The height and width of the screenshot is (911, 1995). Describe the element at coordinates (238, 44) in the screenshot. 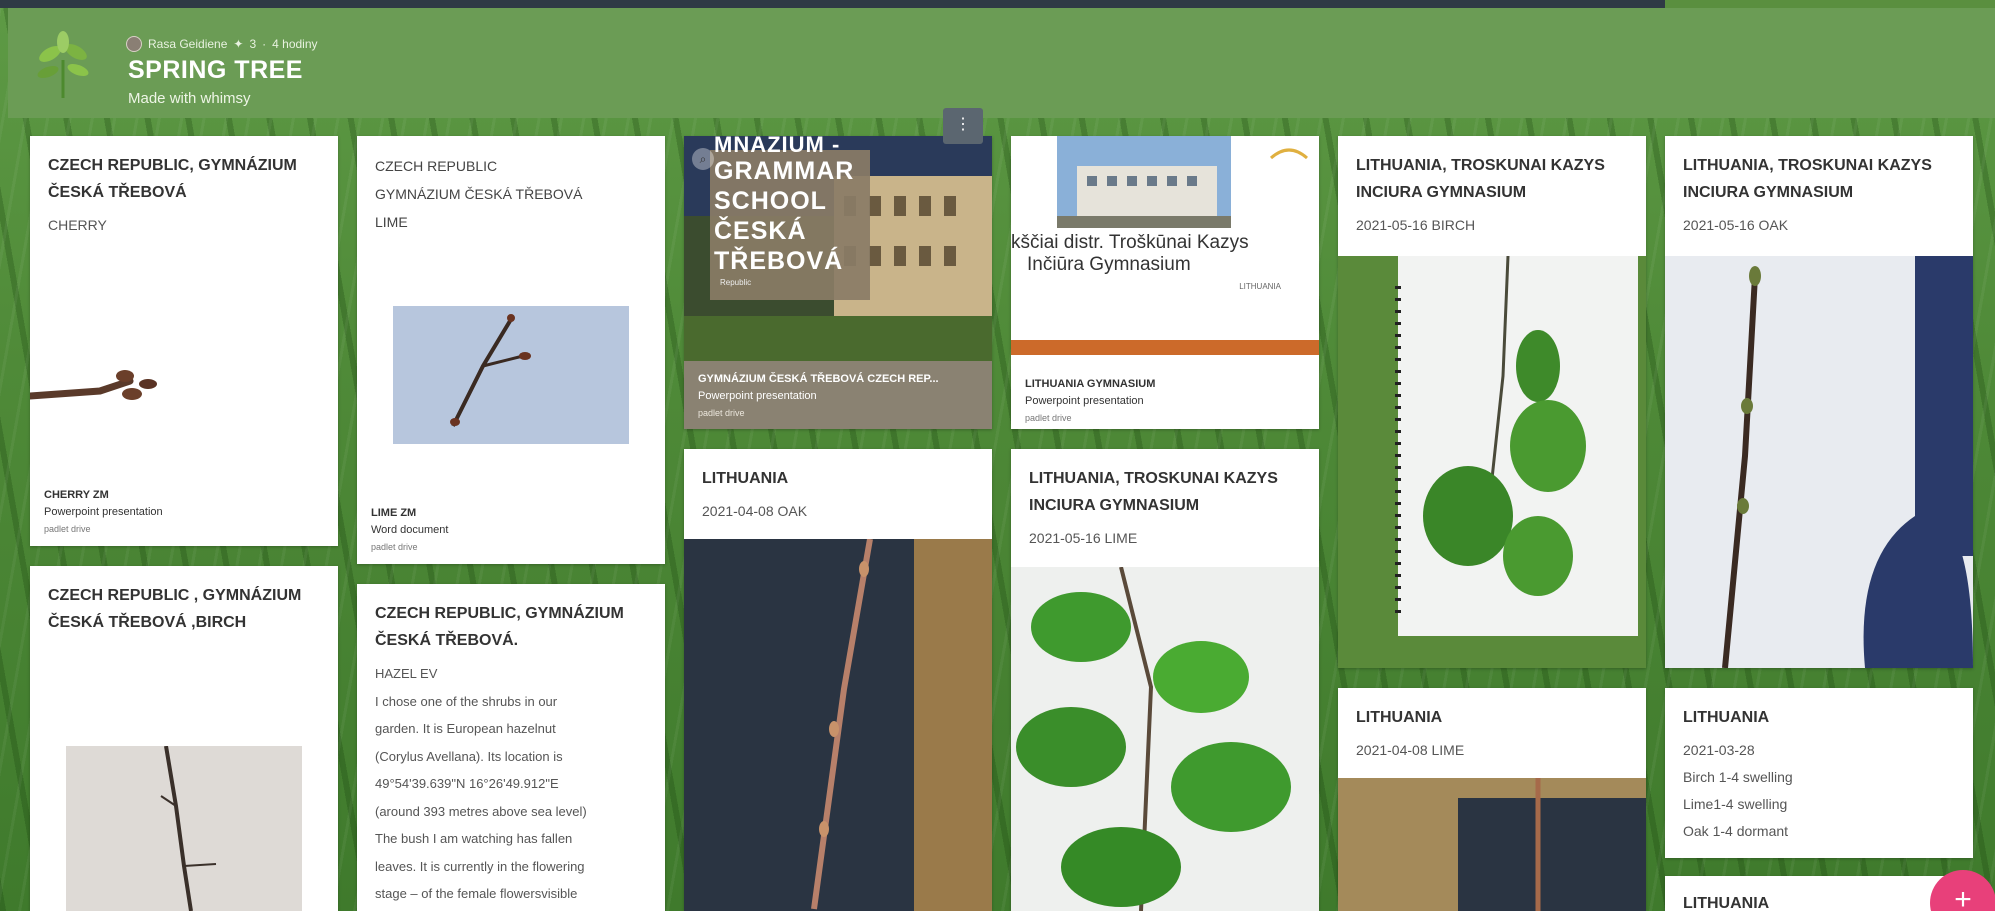

I see `heart-icon: ✦` at that location.